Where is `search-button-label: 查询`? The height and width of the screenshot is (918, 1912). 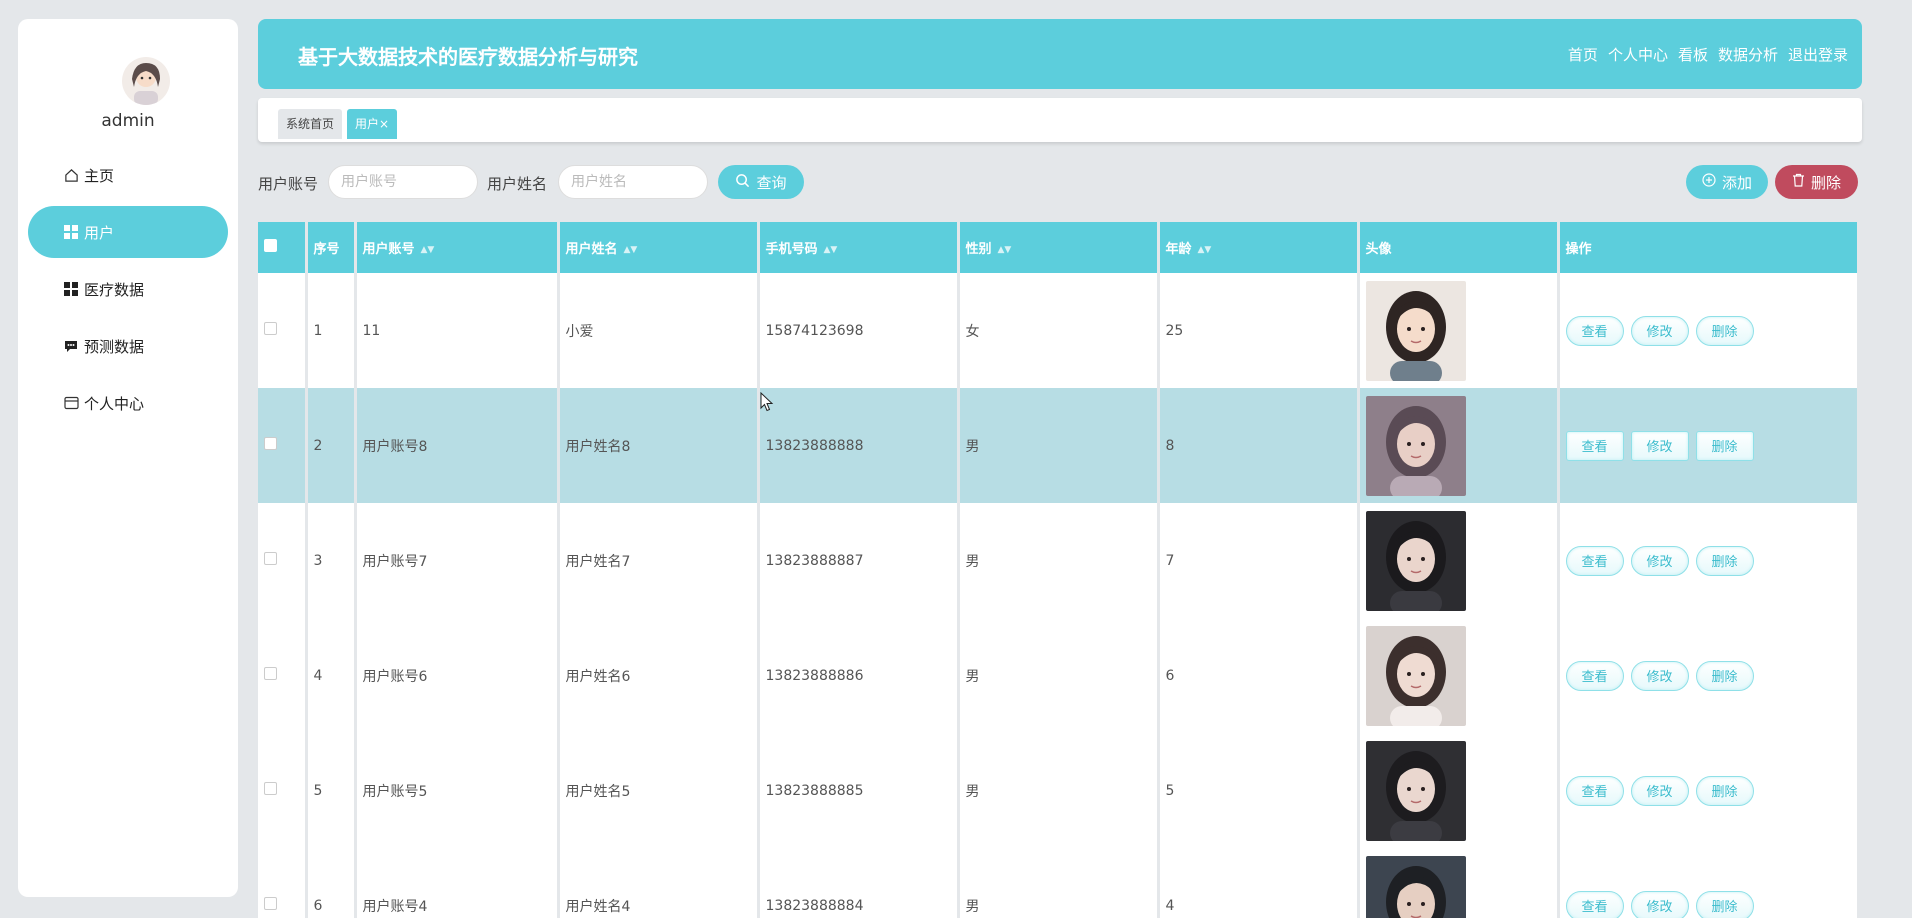
search-button-label: 查询 is located at coordinates (771, 182).